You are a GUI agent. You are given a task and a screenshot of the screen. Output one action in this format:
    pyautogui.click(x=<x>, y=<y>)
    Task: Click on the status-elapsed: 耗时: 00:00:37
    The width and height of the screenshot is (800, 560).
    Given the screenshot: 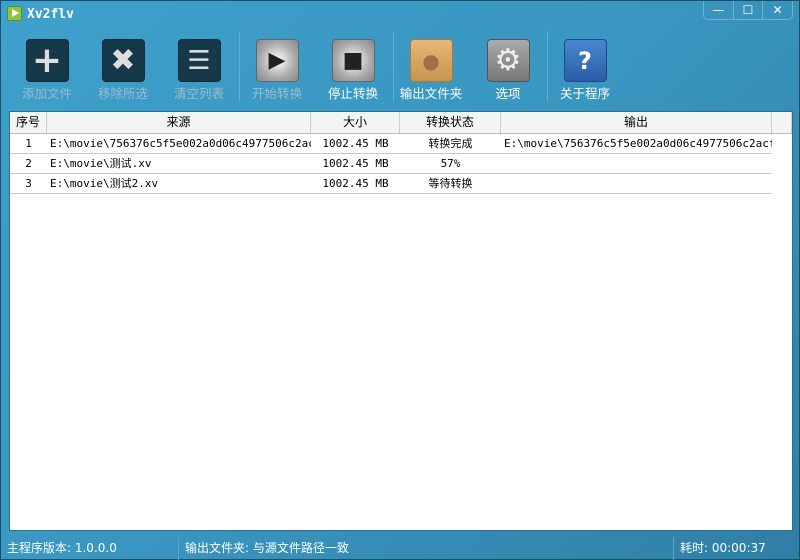 What is the action you would take?
    pyautogui.click(x=723, y=548)
    